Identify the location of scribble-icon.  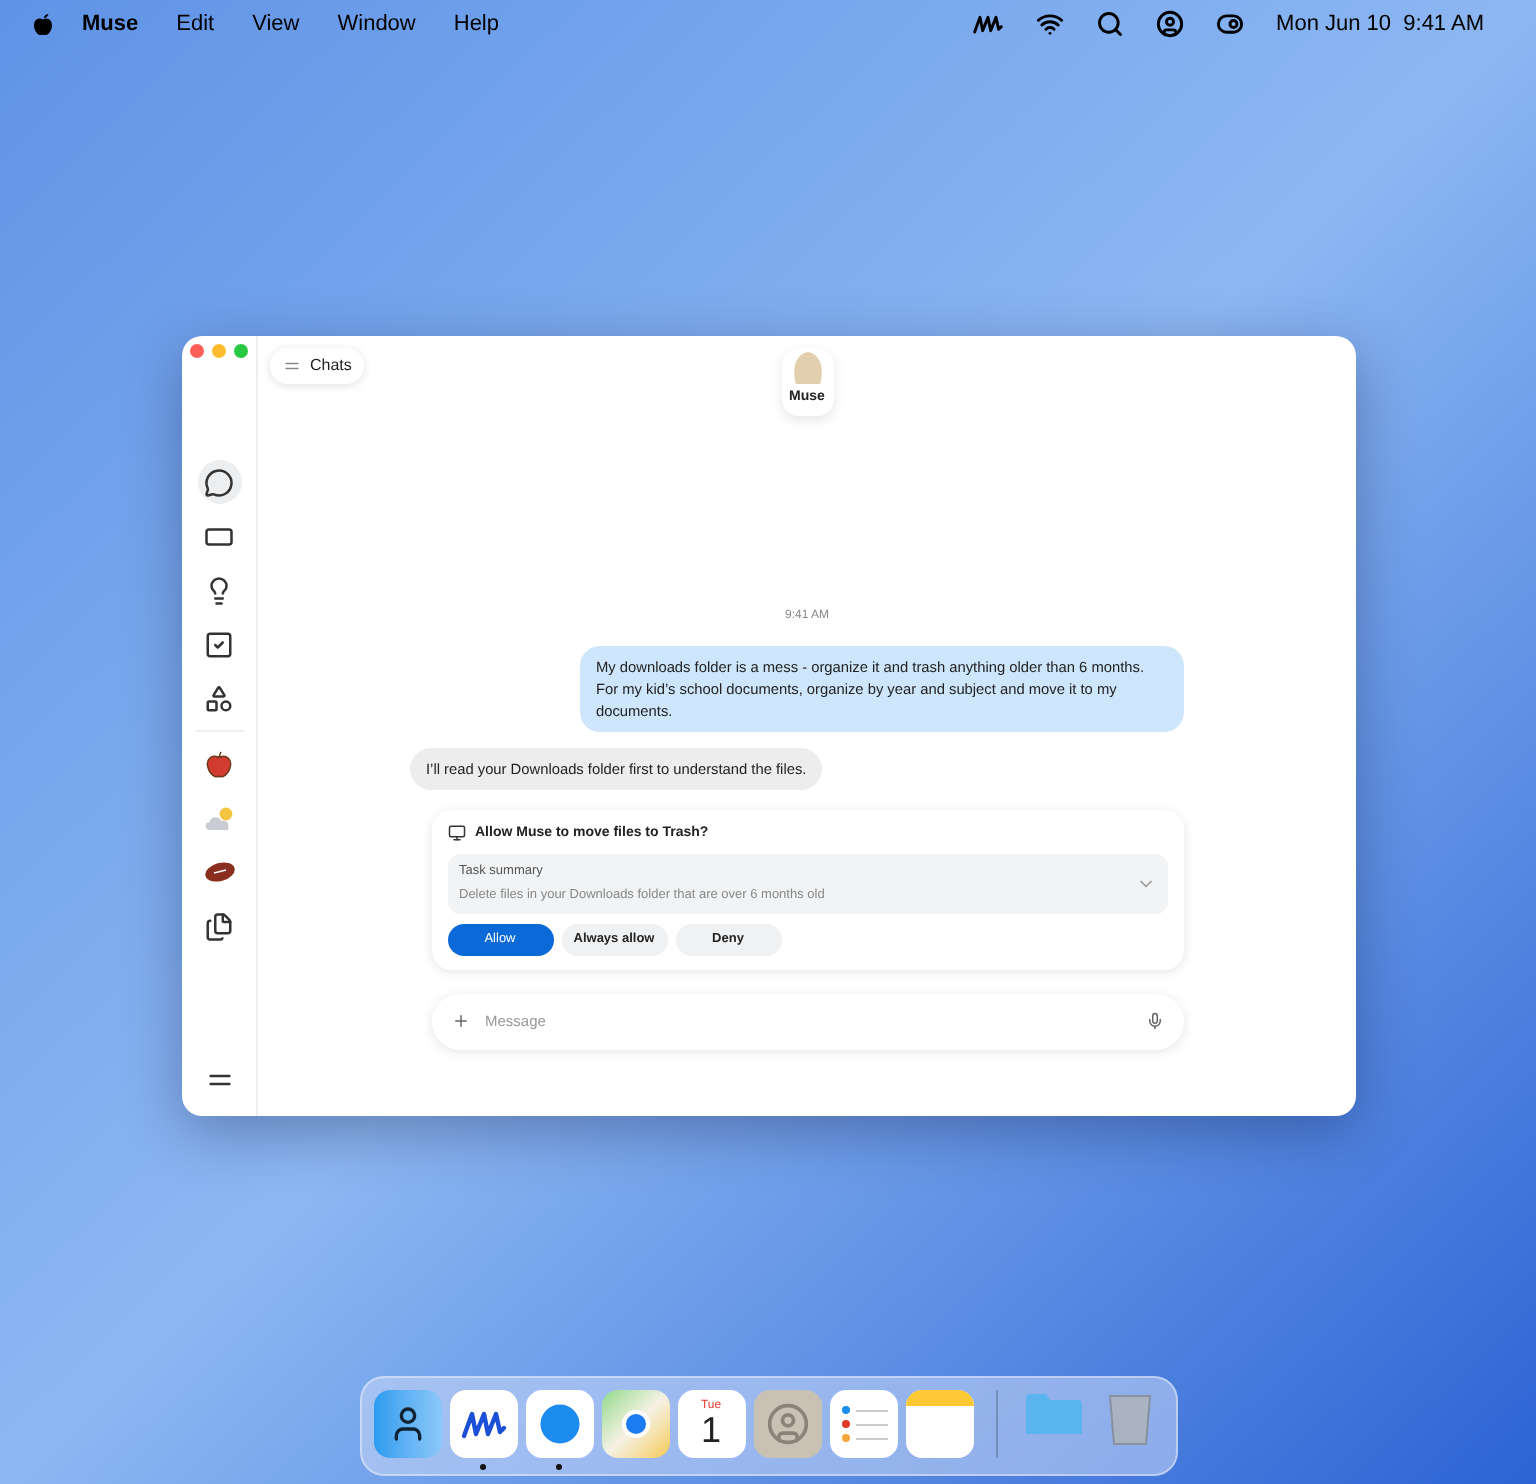
(988, 24).